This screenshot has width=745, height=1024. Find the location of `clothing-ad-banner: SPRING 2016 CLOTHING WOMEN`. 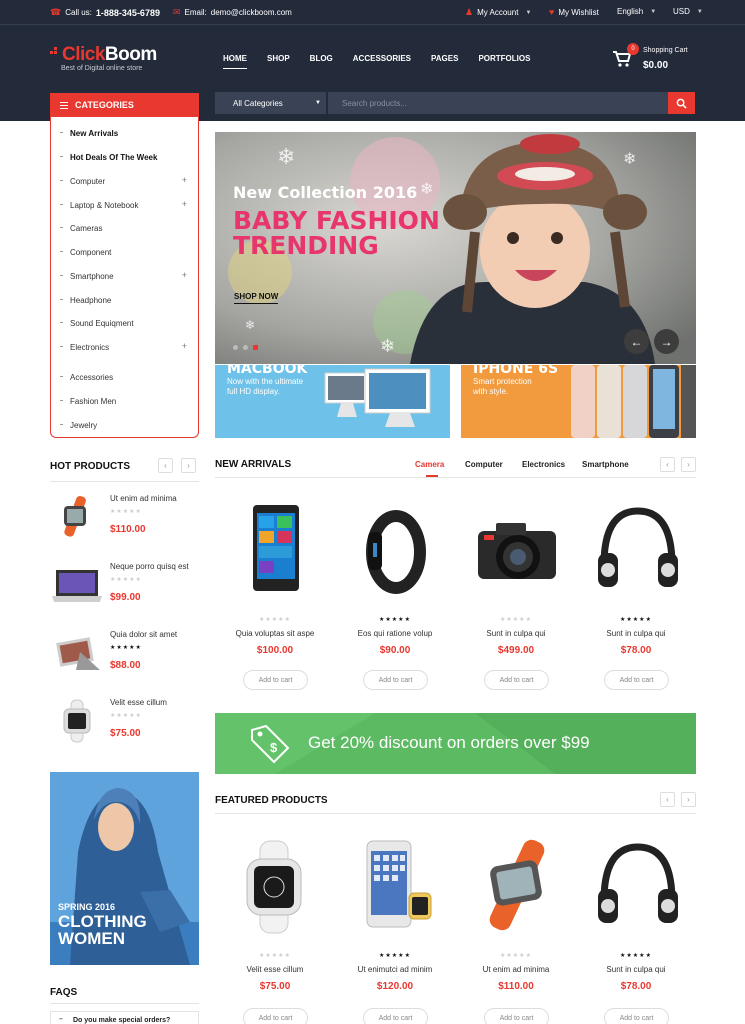

clothing-ad-banner: SPRING 2016 CLOTHING WOMEN is located at coordinates (124, 868).